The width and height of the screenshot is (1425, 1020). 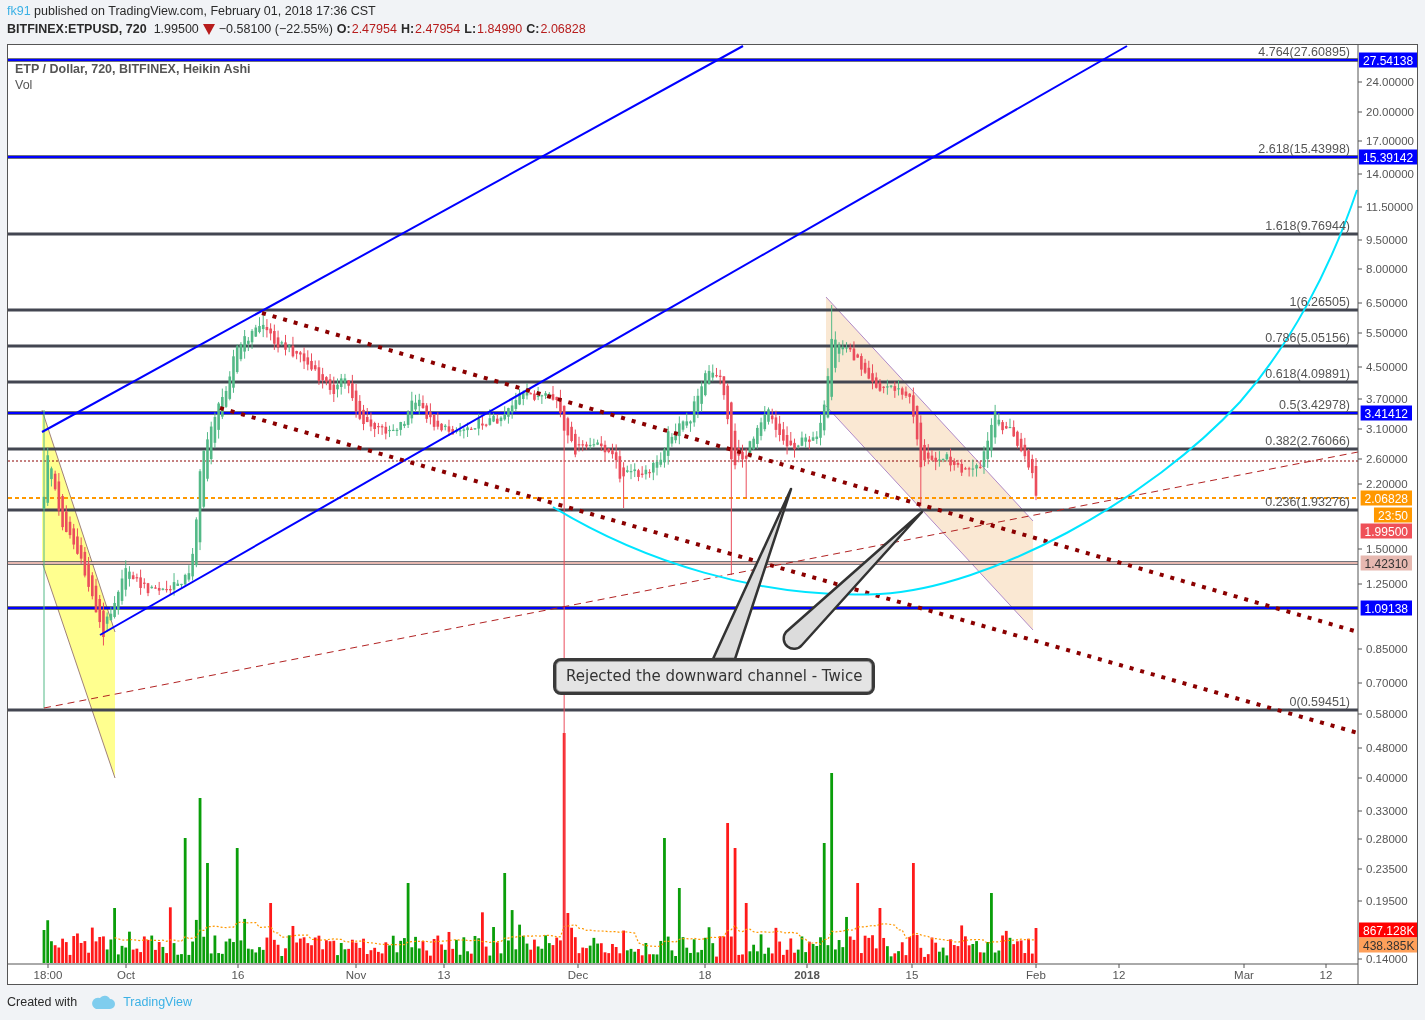 What do you see at coordinates (1387, 649) in the screenshot?
I see `price-axis-label: 0.85000` at bounding box center [1387, 649].